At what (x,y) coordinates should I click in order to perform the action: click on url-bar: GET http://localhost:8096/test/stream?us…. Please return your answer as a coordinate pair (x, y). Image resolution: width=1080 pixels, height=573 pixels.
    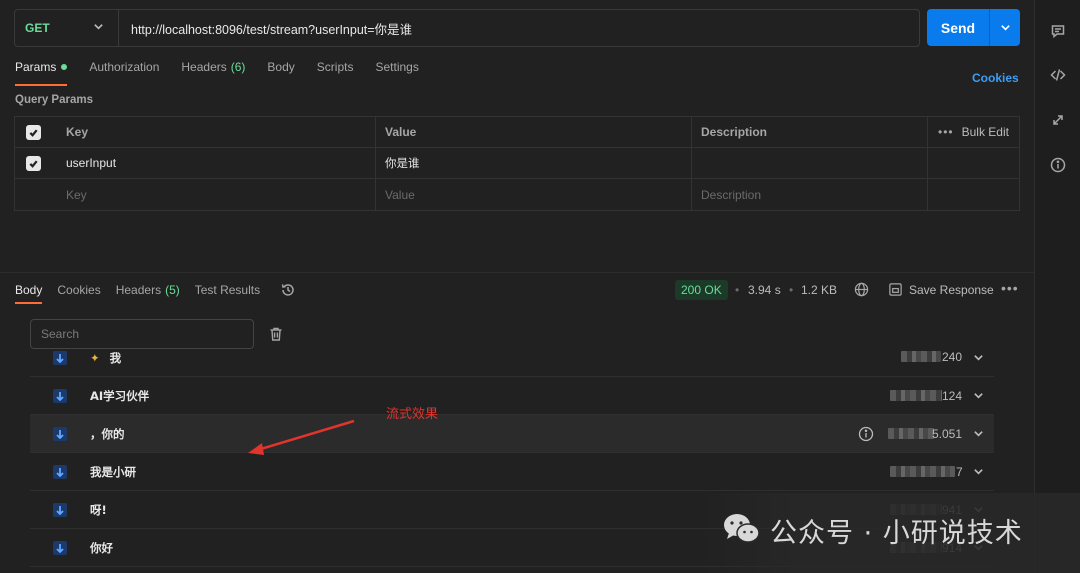
    Looking at the image, I should click on (467, 28).